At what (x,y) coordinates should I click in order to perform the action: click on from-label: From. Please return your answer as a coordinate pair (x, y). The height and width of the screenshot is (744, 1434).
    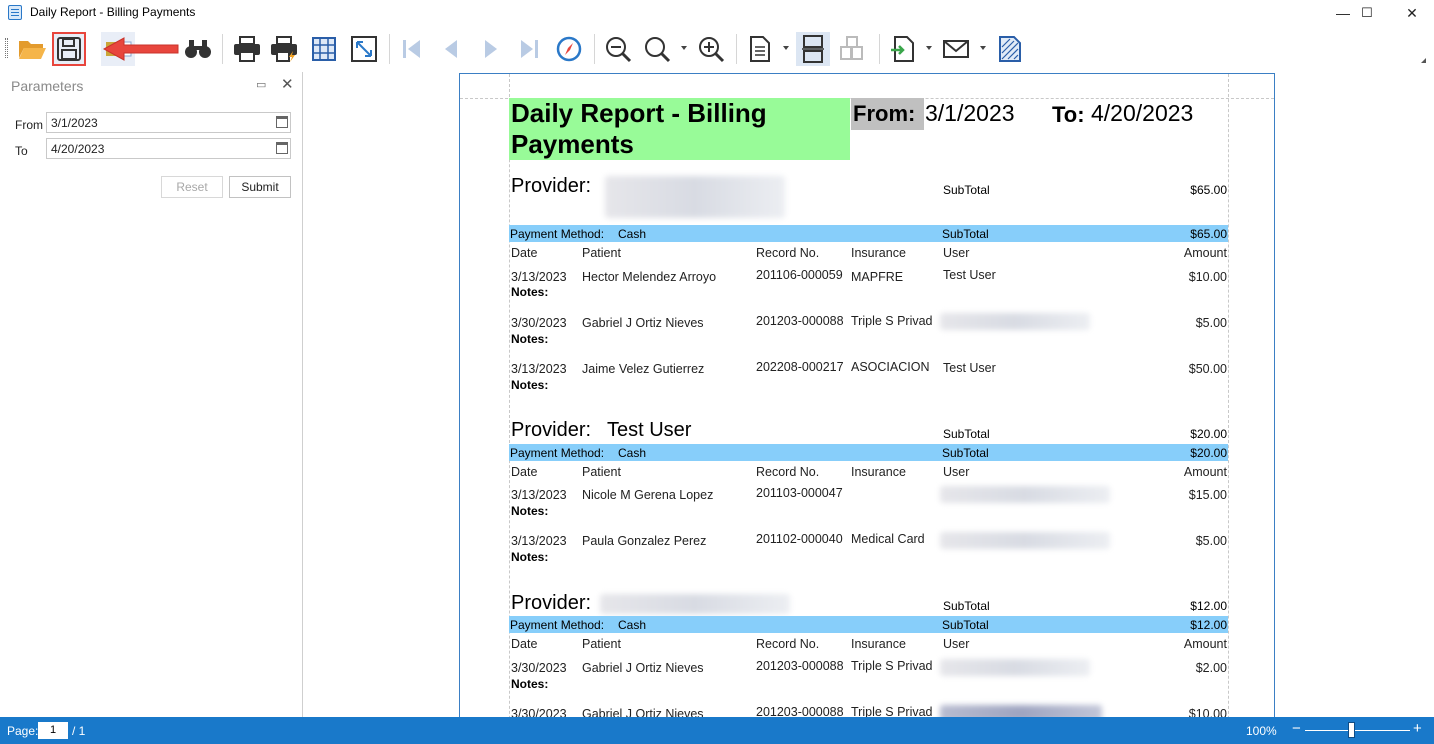
    Looking at the image, I should click on (29, 125).